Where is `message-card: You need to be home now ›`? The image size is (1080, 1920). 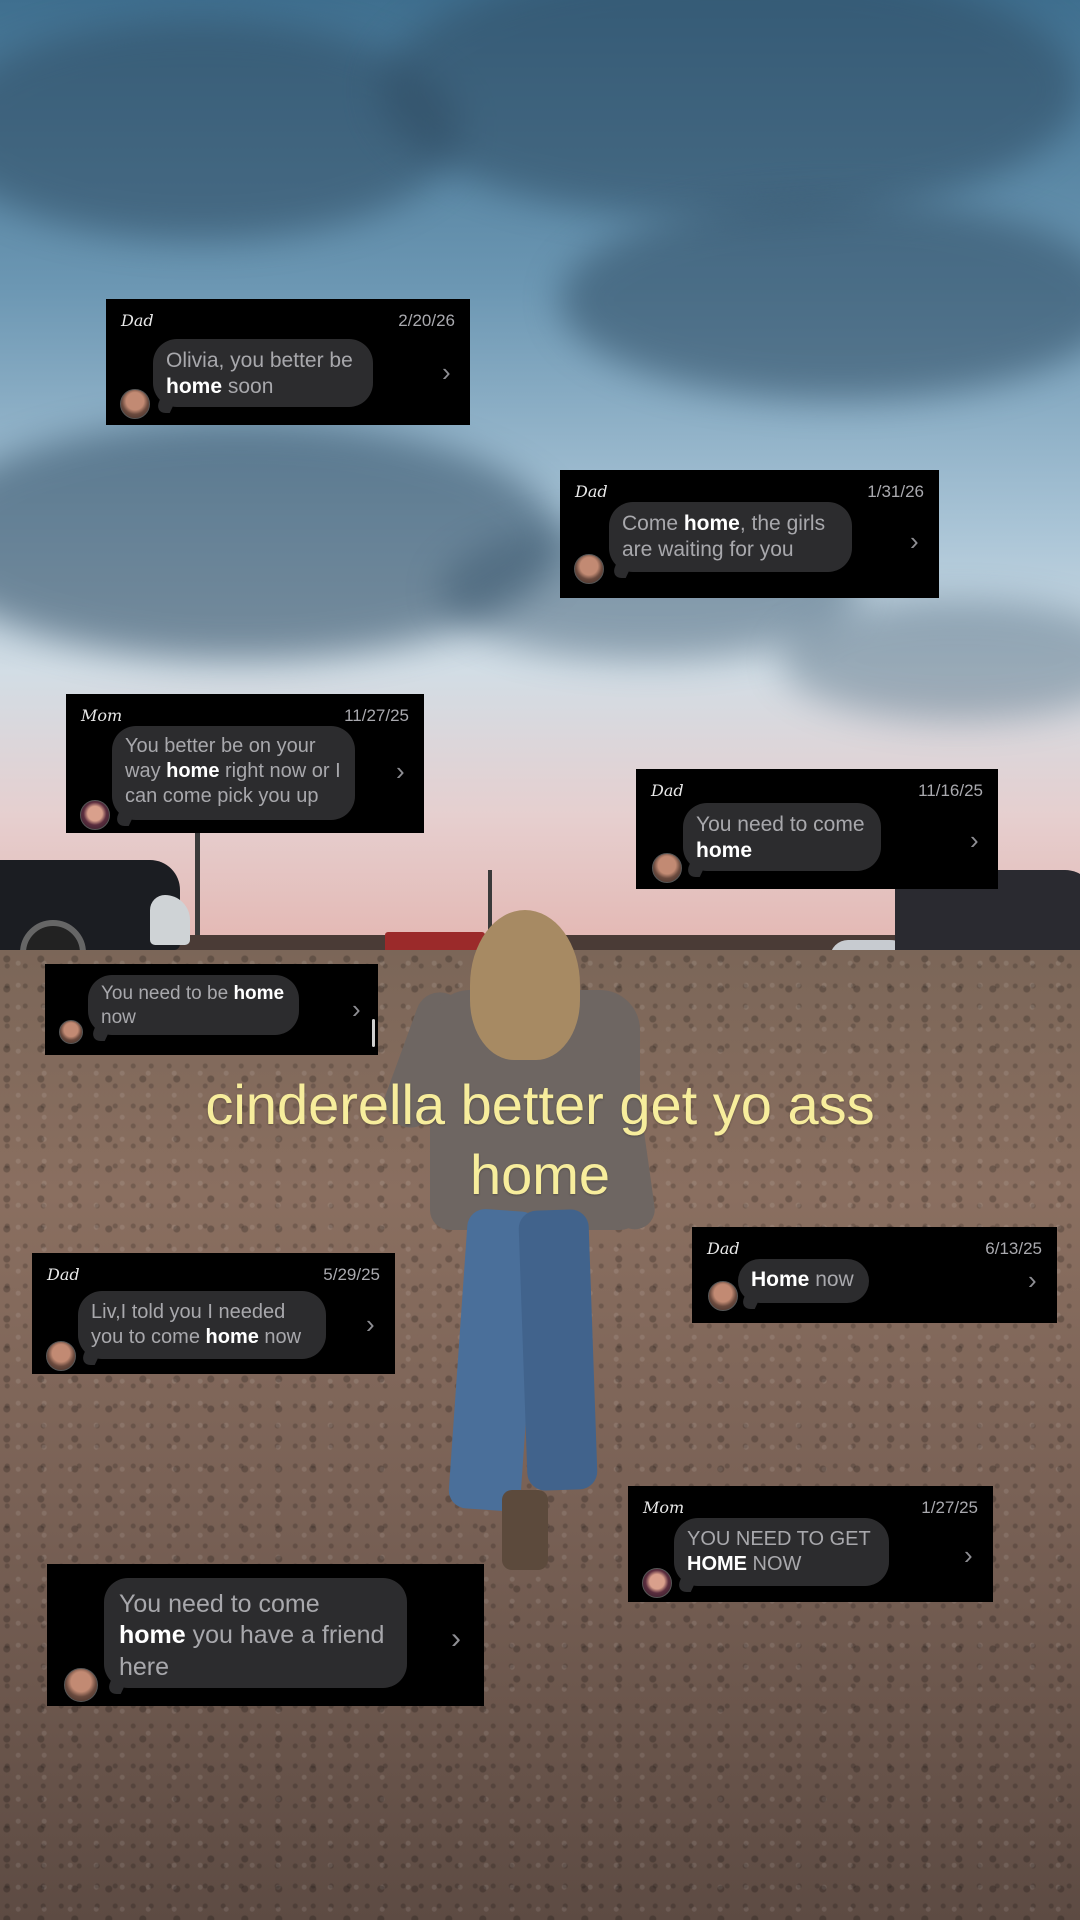 message-card: You need to be home now › is located at coordinates (211, 1009).